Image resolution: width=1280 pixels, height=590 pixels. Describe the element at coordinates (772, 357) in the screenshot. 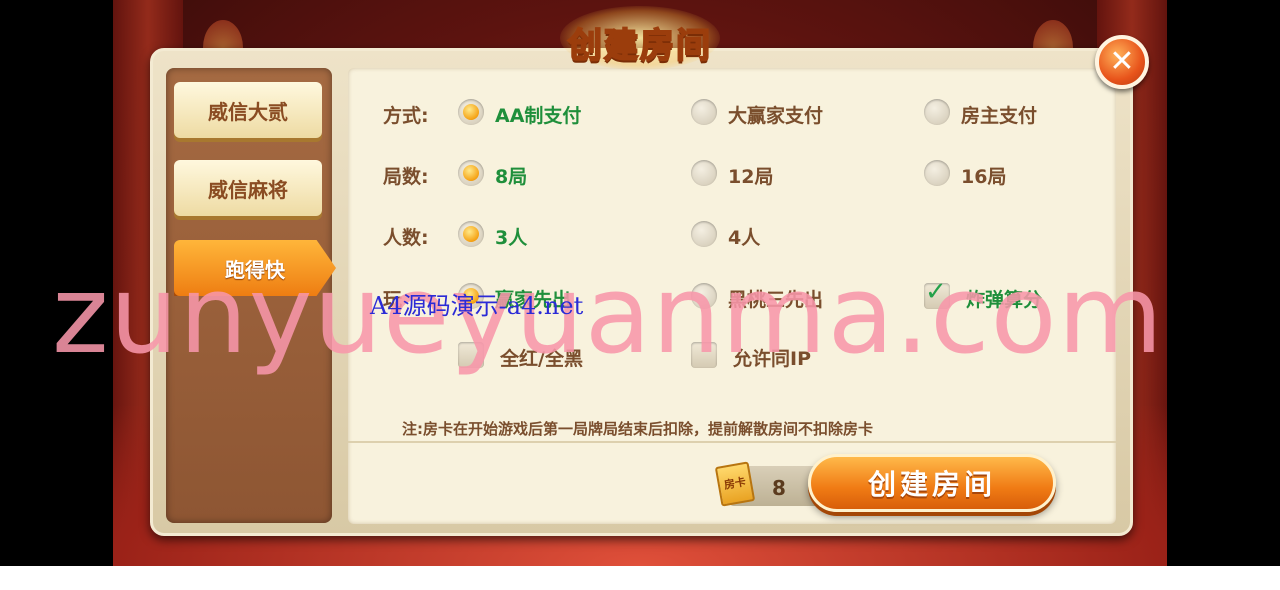

I see `option-allow-same-ip: 允许同IP` at that location.